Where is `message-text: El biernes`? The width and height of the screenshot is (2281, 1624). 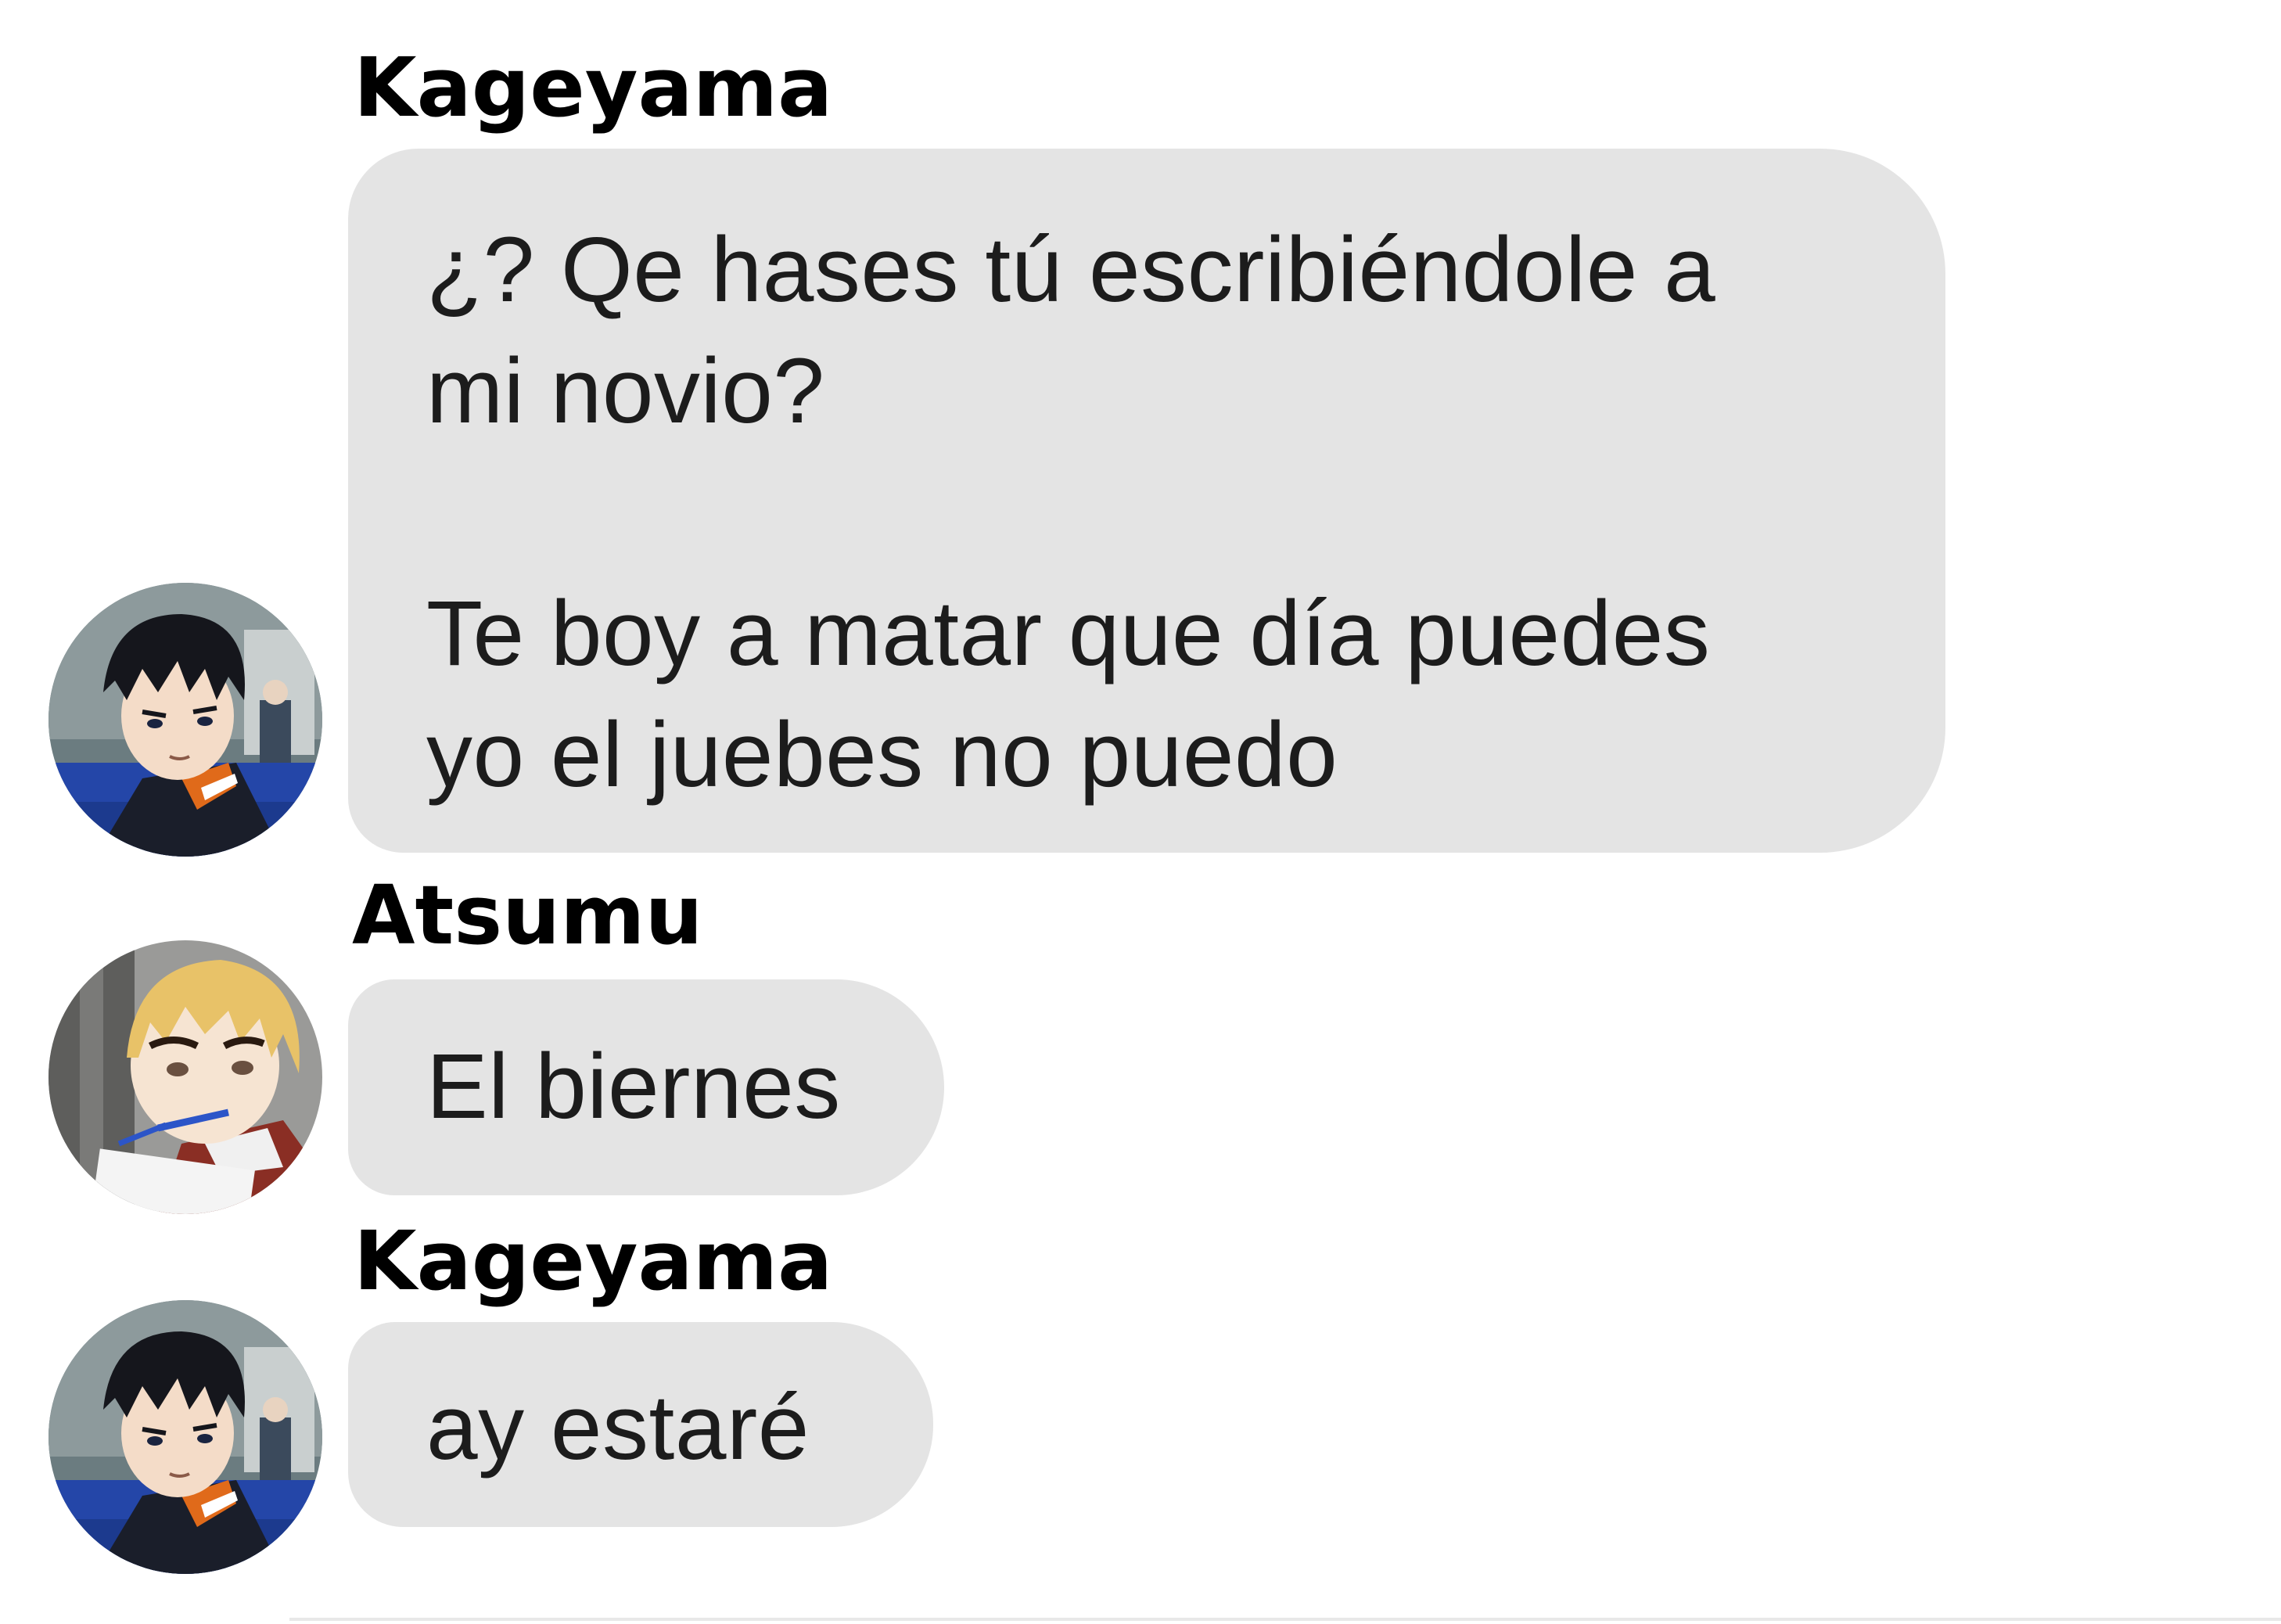 message-text: El biernes is located at coordinates (633, 1086).